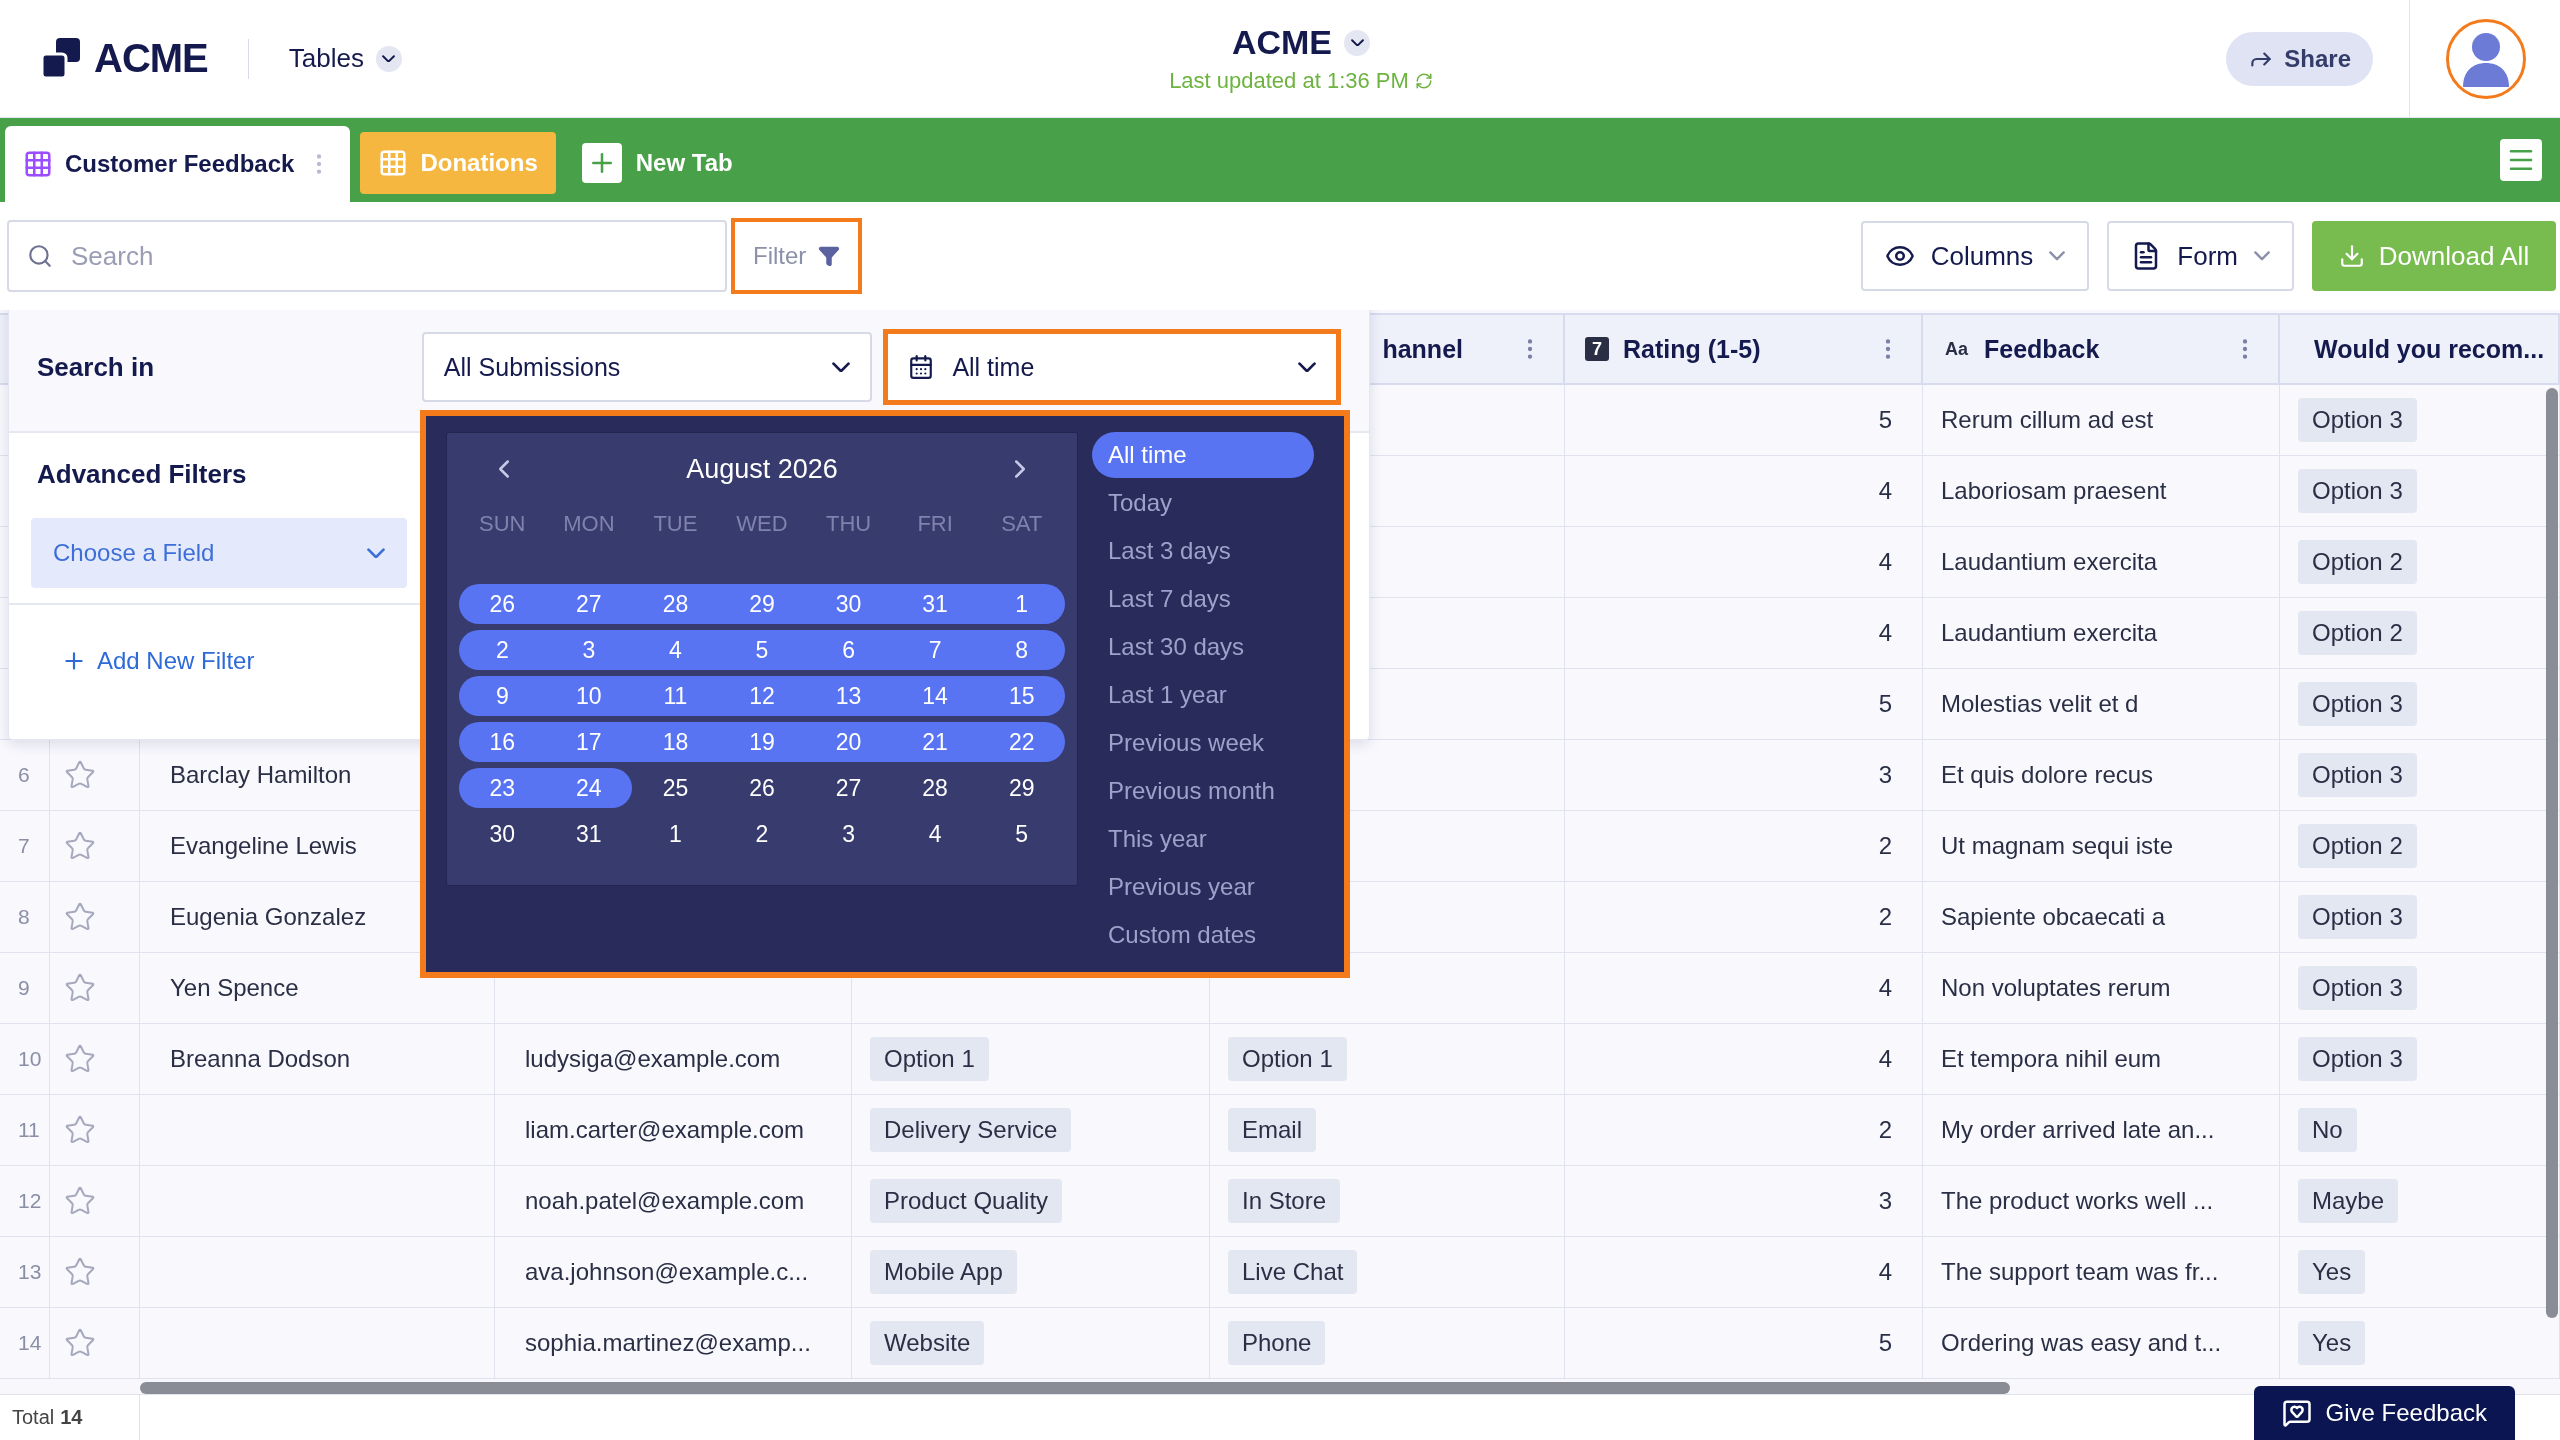 The width and height of the screenshot is (2560, 1440). Describe the element at coordinates (848, 696) in the screenshot. I see `calendar-day: 13` at that location.